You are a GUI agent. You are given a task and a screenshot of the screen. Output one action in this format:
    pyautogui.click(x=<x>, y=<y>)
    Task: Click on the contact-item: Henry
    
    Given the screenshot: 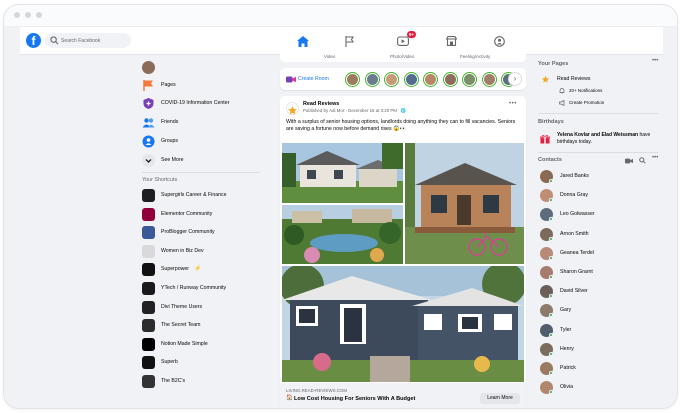 What is the action you would take?
    pyautogui.click(x=598, y=349)
    